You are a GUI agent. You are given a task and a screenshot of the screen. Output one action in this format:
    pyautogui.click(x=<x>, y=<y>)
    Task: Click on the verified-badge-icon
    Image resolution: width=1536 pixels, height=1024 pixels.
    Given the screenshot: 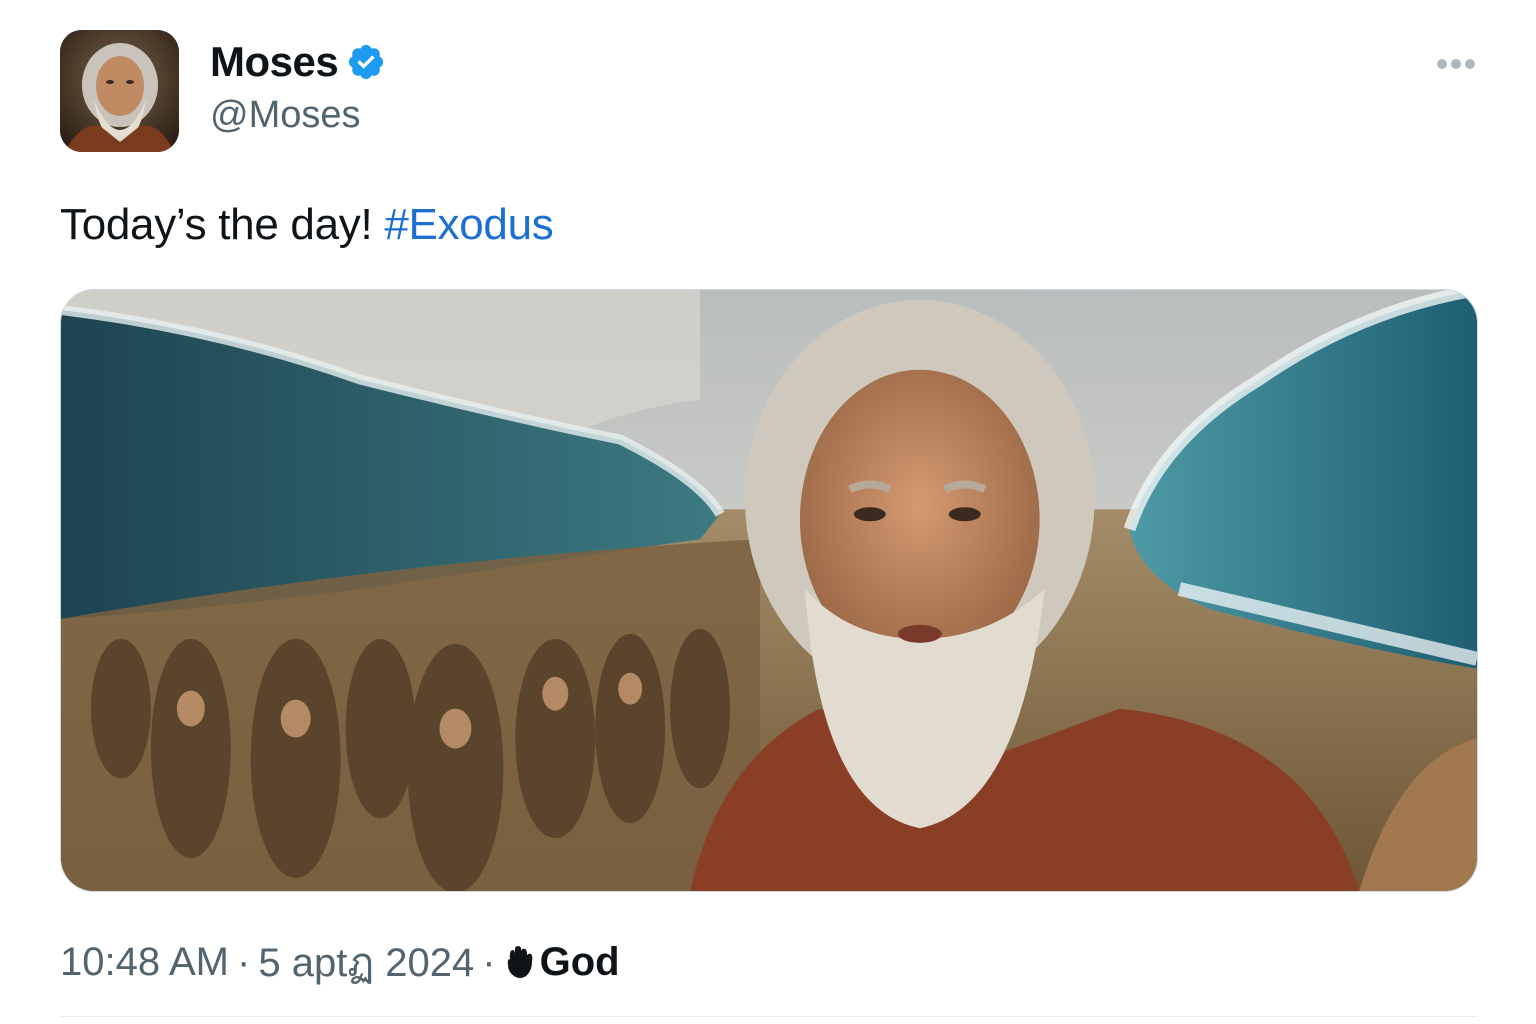 What is the action you would take?
    pyautogui.click(x=366, y=62)
    